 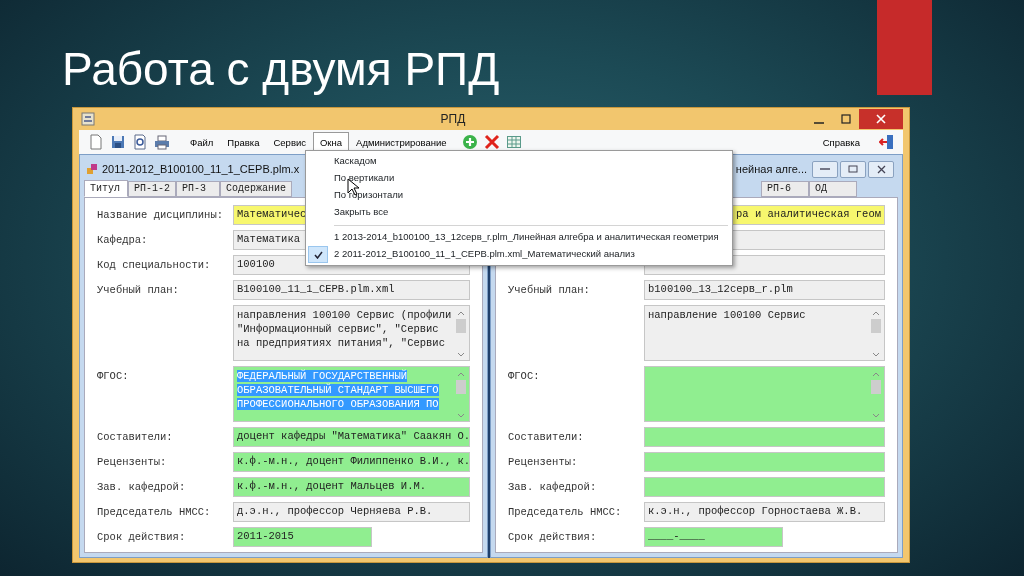 I want to click on field-label: Код специальности:, so click(x=154, y=265).